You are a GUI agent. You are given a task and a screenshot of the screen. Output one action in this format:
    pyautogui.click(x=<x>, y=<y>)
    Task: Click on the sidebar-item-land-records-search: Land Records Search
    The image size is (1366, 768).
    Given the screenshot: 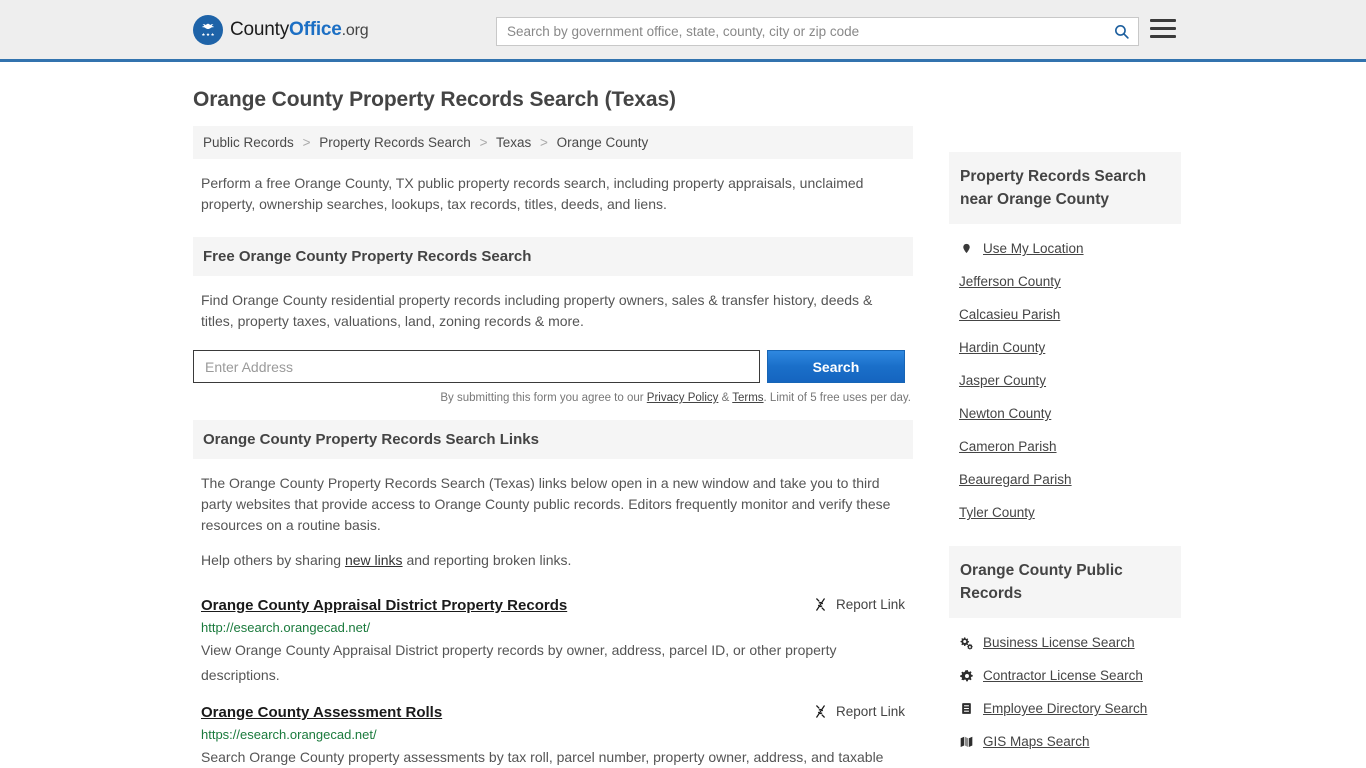 What is the action you would take?
    pyautogui.click(x=1069, y=763)
    